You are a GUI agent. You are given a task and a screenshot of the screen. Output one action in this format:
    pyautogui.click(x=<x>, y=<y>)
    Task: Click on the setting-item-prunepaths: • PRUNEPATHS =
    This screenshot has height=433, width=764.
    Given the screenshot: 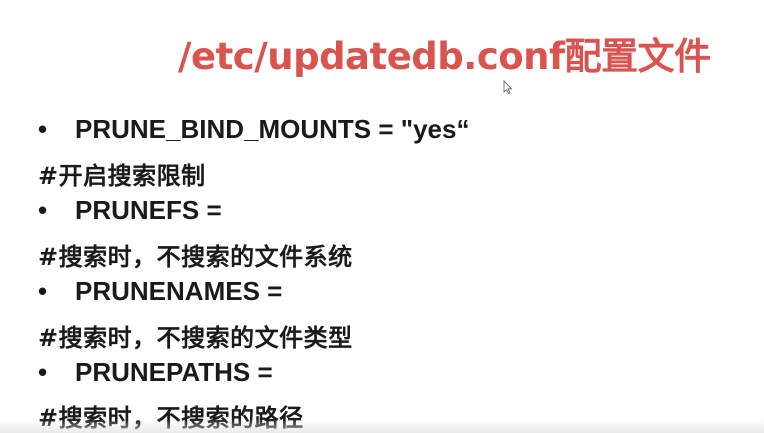 What is the action you would take?
    pyautogui.click(x=155, y=372)
    